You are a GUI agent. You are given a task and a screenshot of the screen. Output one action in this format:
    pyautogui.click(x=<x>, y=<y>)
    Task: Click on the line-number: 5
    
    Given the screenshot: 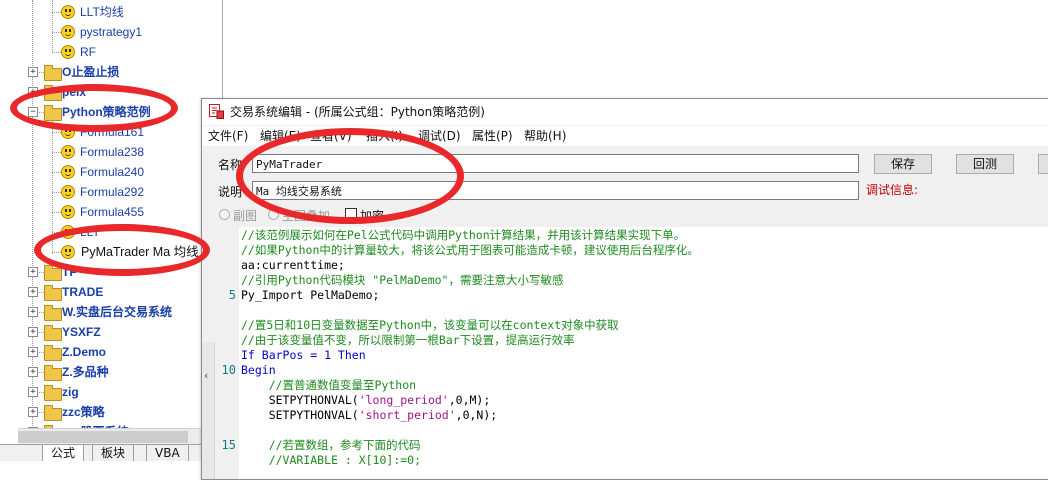 What is the action you would take?
    pyautogui.click(x=232, y=295)
    